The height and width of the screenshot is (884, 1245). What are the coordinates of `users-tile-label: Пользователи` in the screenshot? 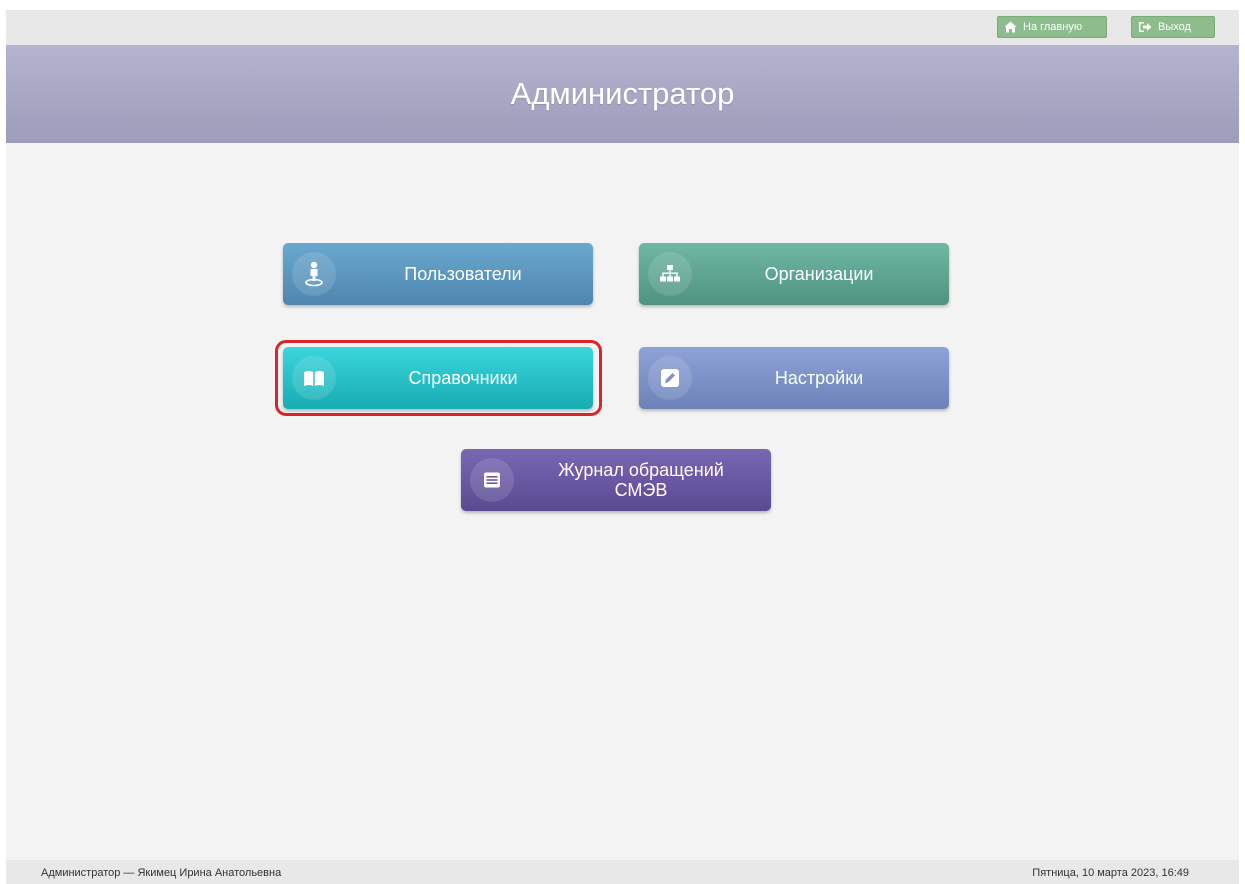 It's located at (463, 274).